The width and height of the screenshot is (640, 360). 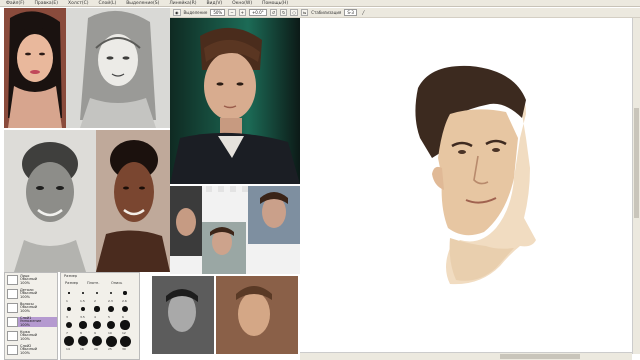 I want to click on brush-size-label: 9, so click(x=95, y=332).